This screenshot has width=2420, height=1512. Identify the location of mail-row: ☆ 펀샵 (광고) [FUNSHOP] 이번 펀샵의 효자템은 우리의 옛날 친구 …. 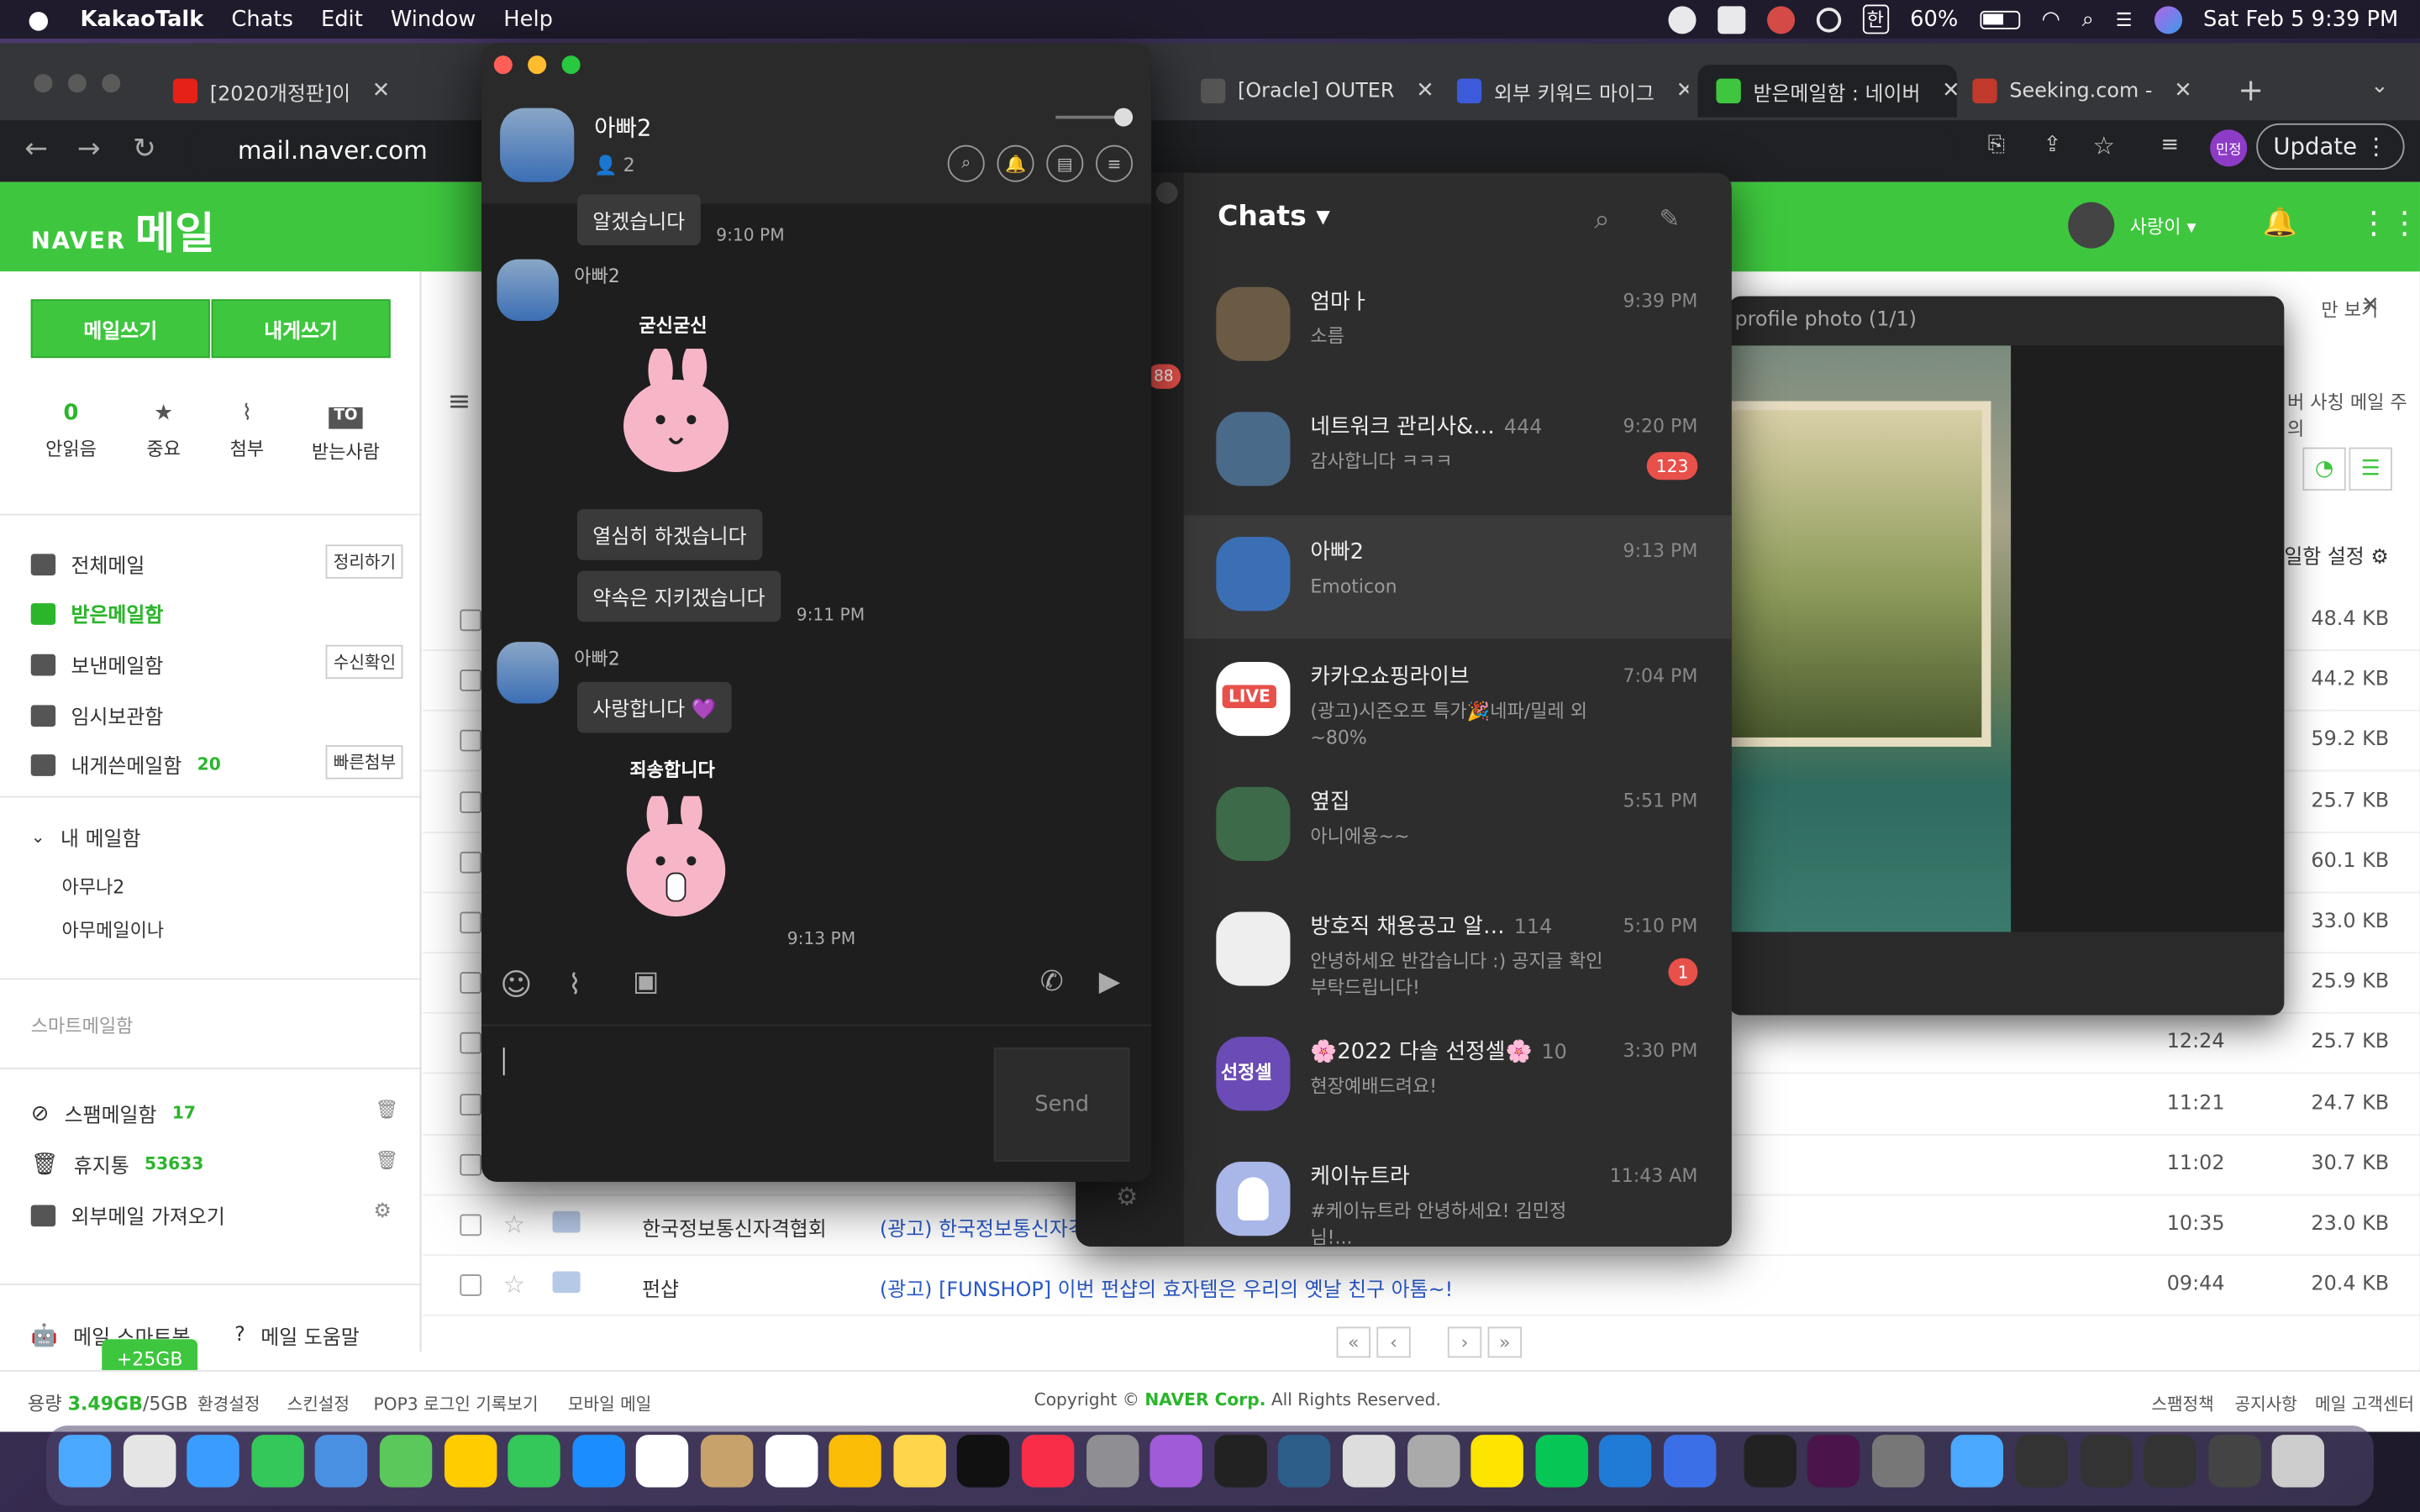
(1421, 1286).